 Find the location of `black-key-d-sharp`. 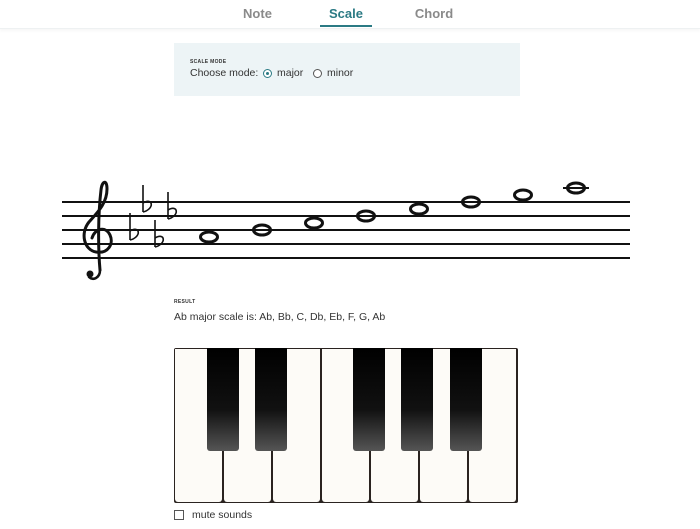

black-key-d-sharp is located at coordinates (271, 399).